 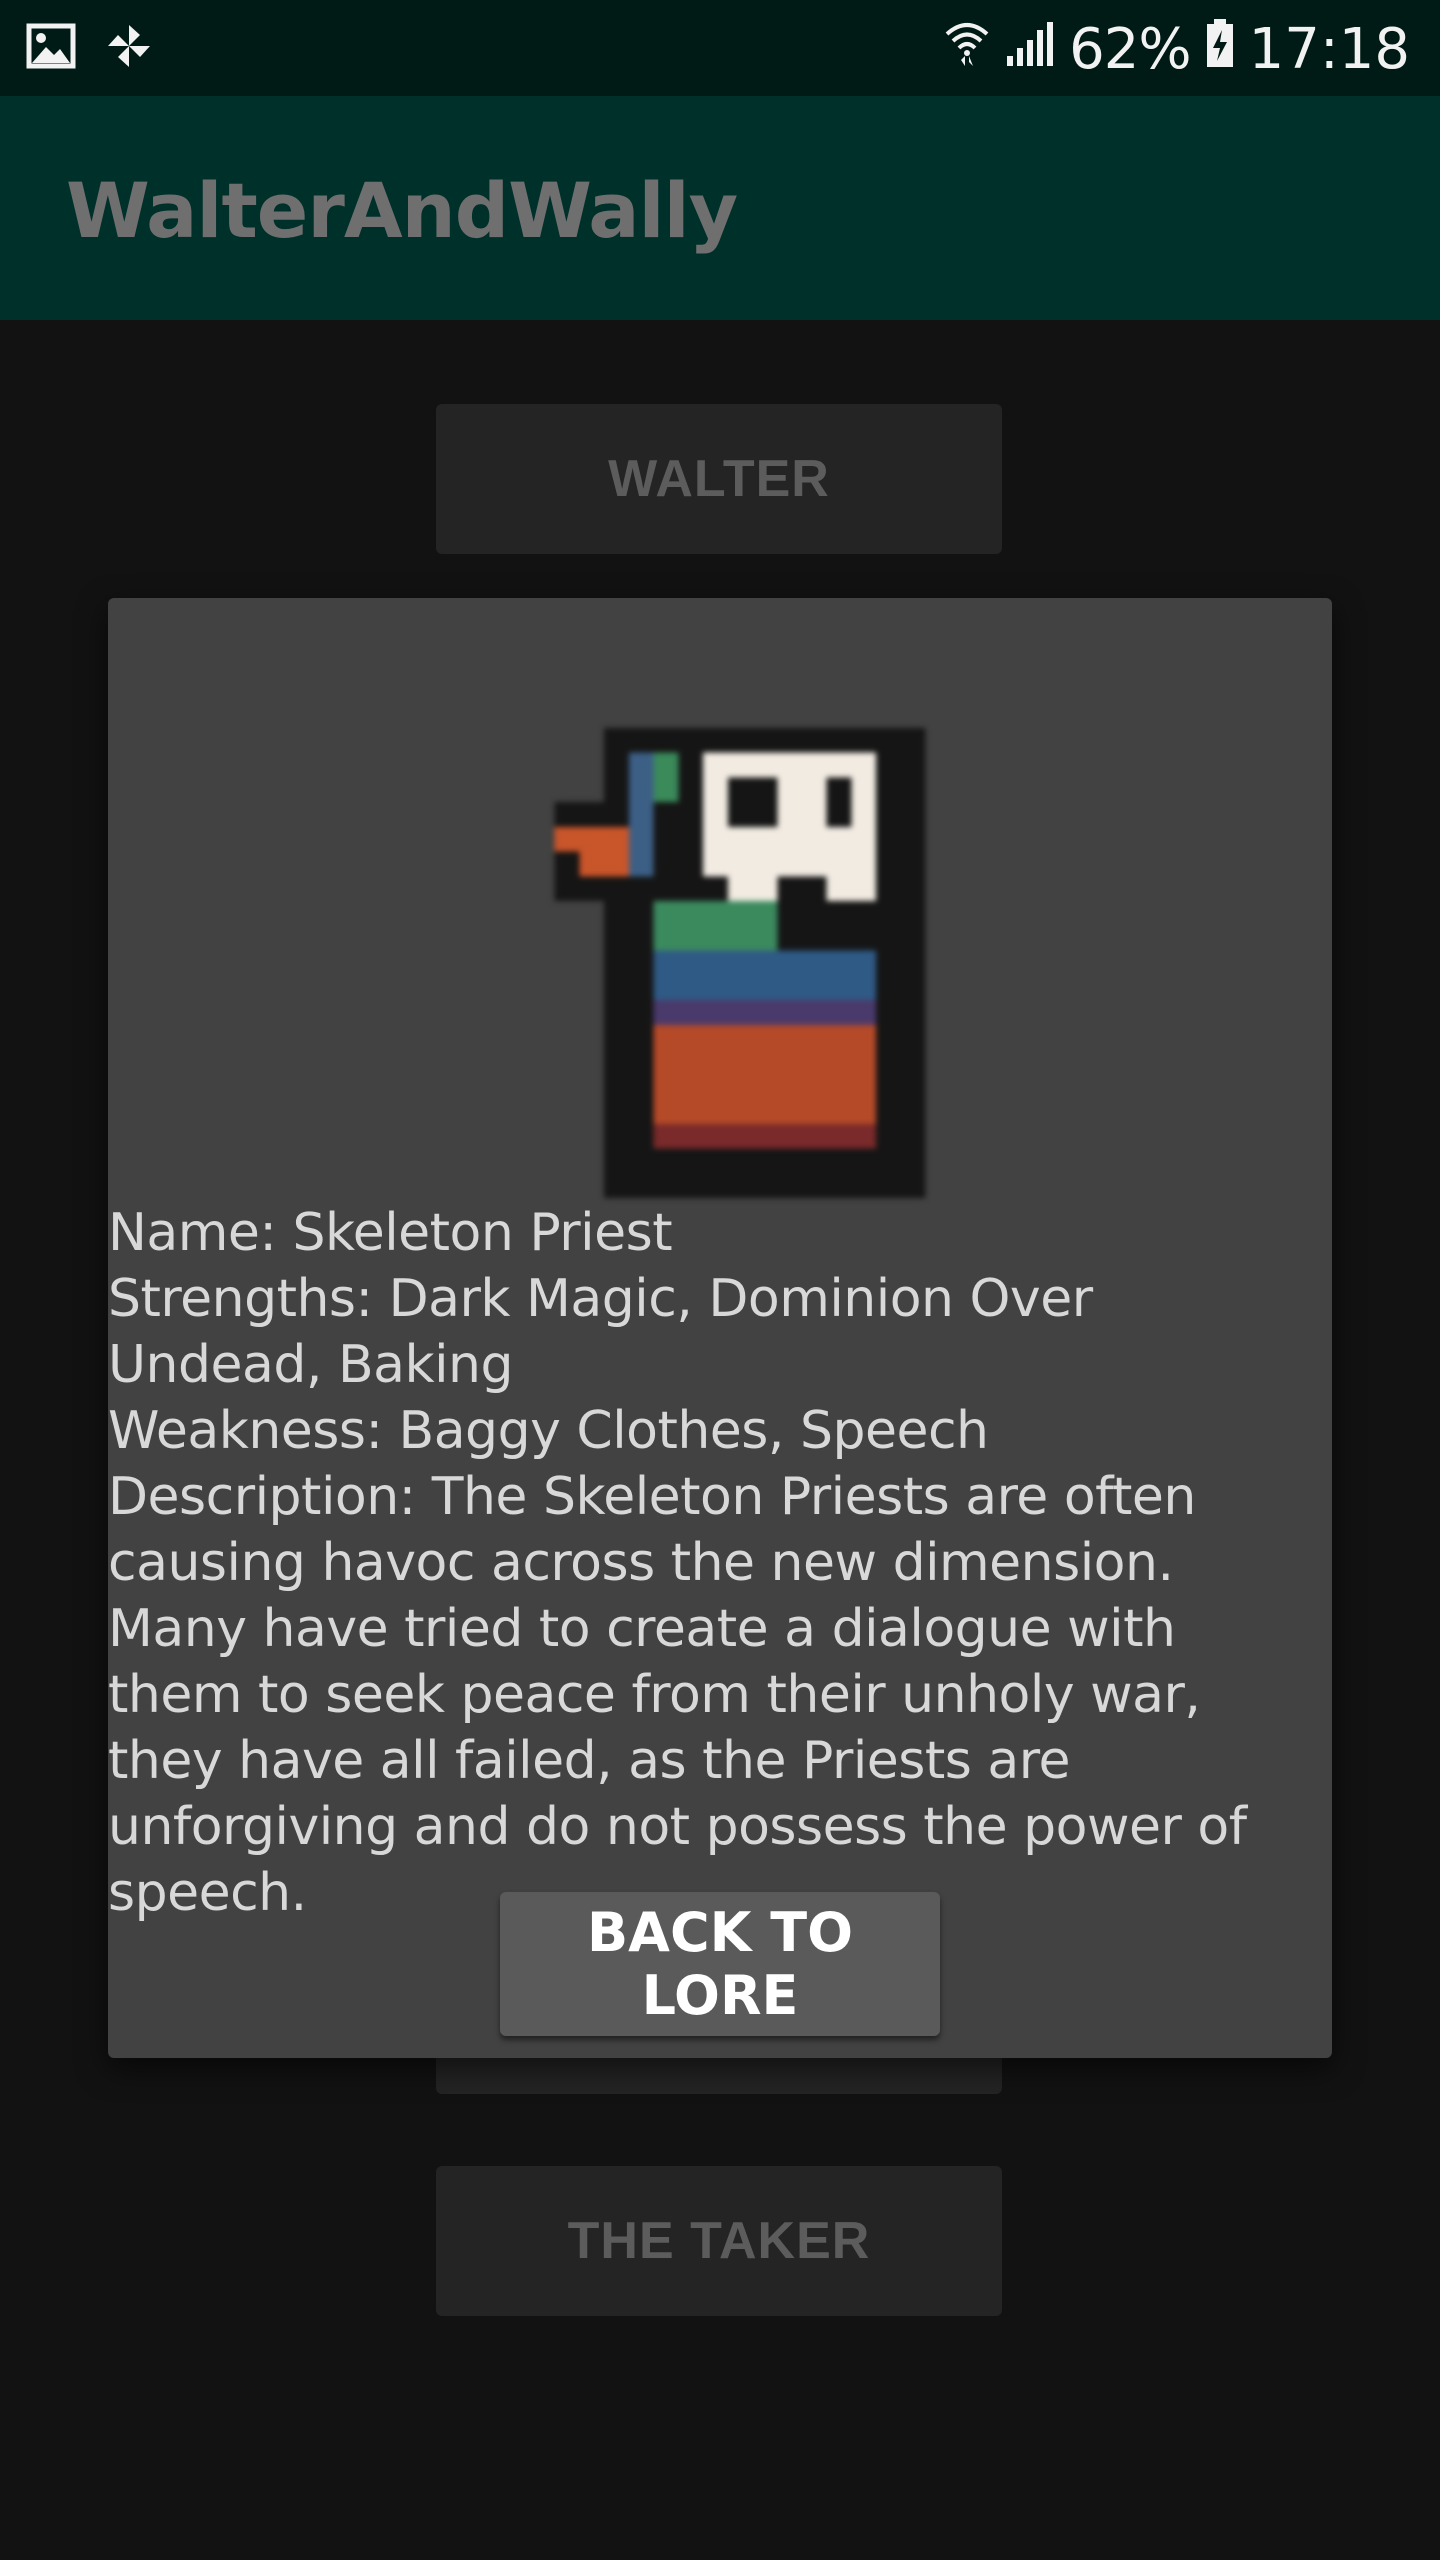 I want to click on battery-percentage: 62%, so click(x=1130, y=49).